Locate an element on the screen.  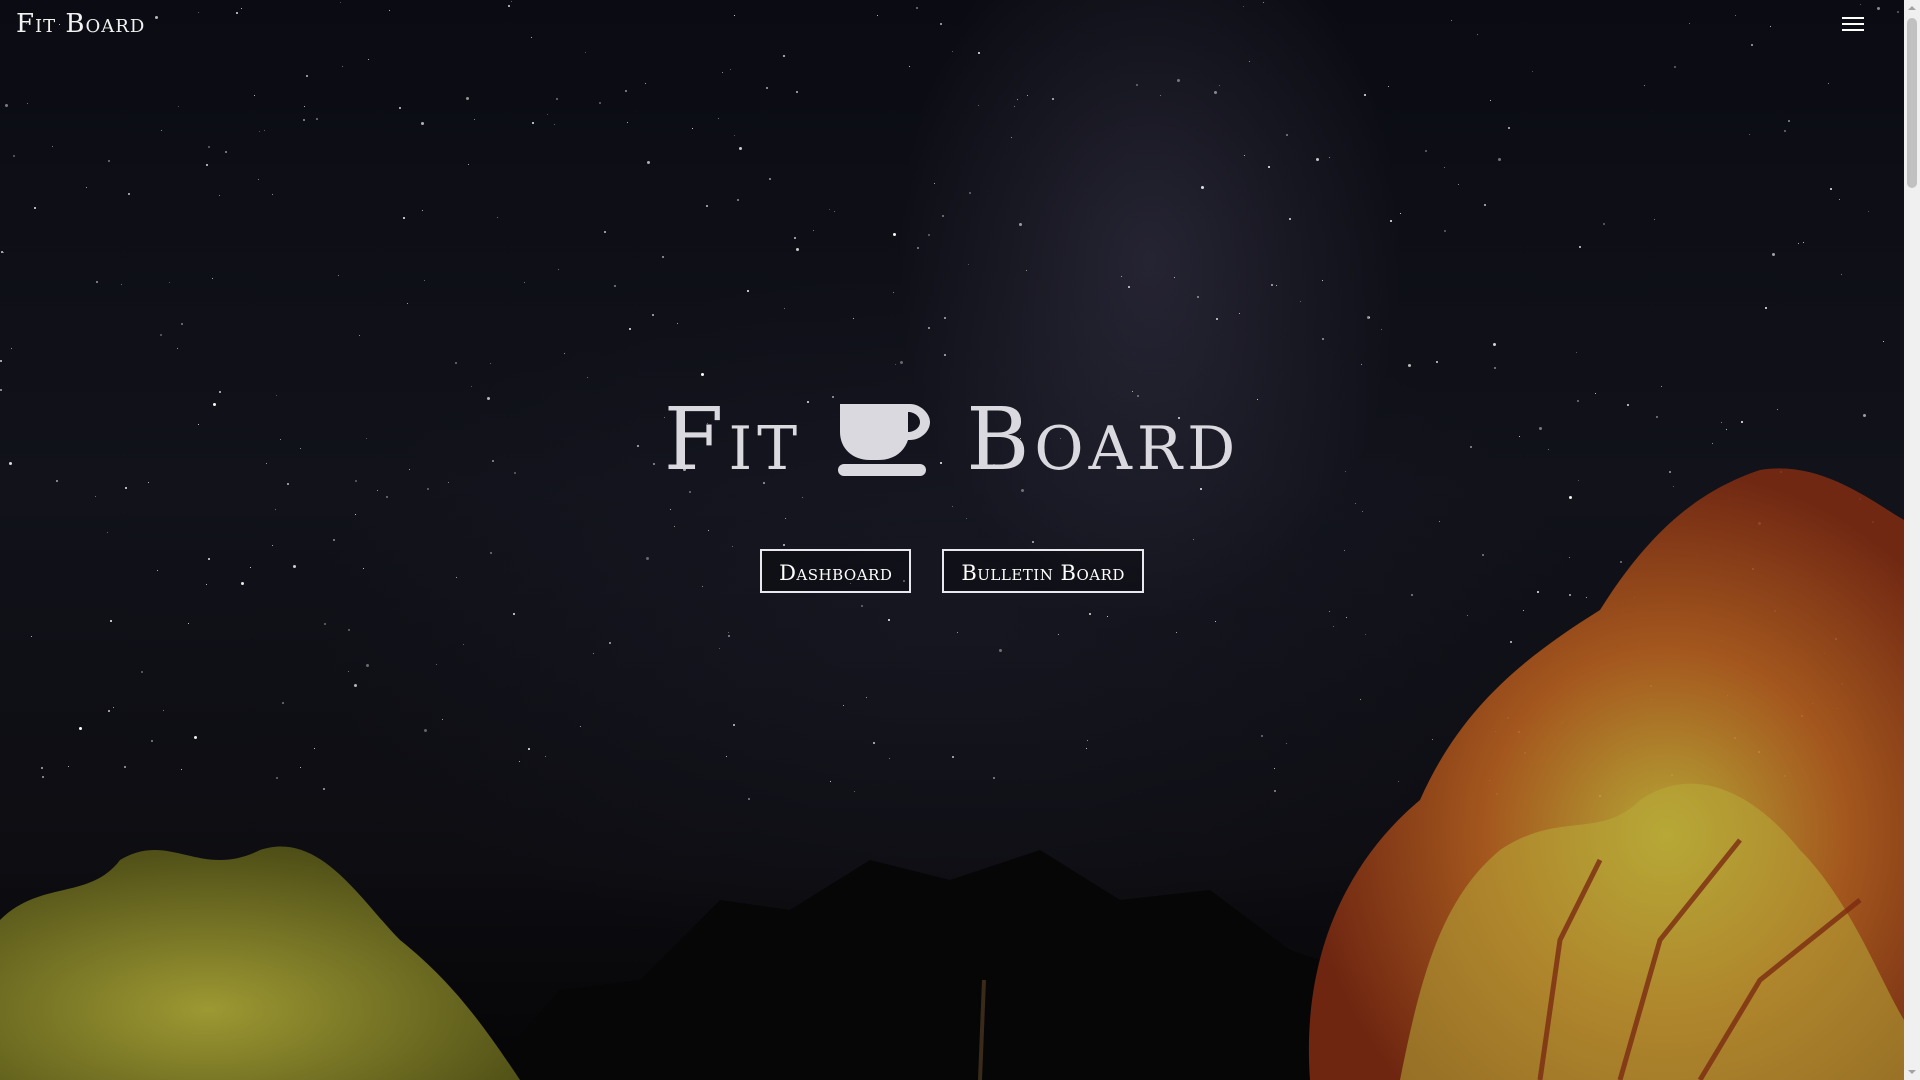
scroll-down-arrow-icon is located at coordinates (1912, 1072).